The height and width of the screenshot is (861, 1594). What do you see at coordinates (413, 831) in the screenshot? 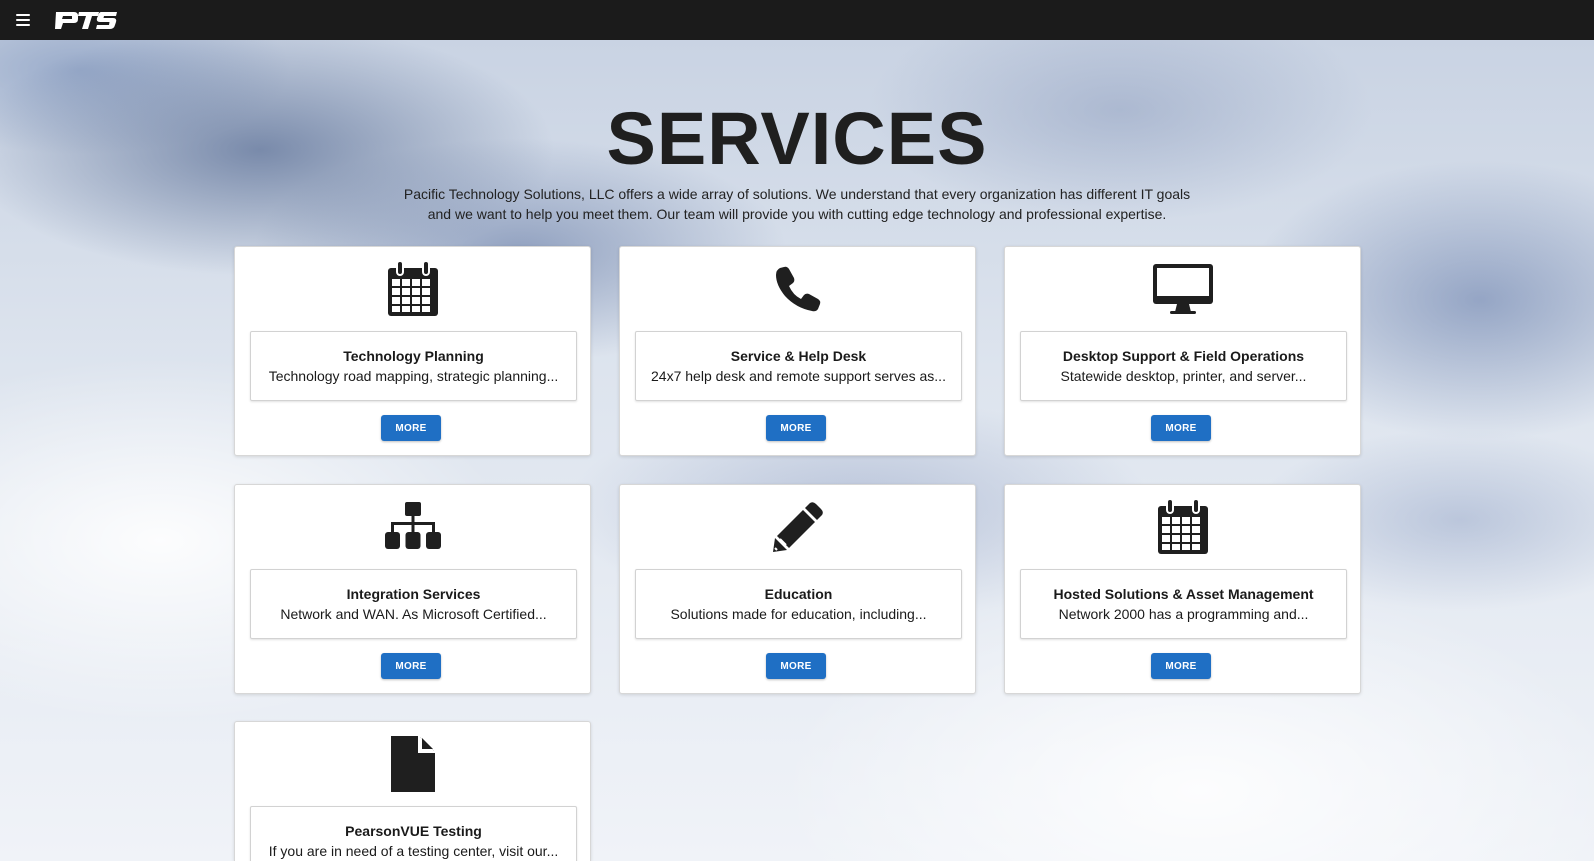
I see `service-title: PearsonVUE Testing` at bounding box center [413, 831].